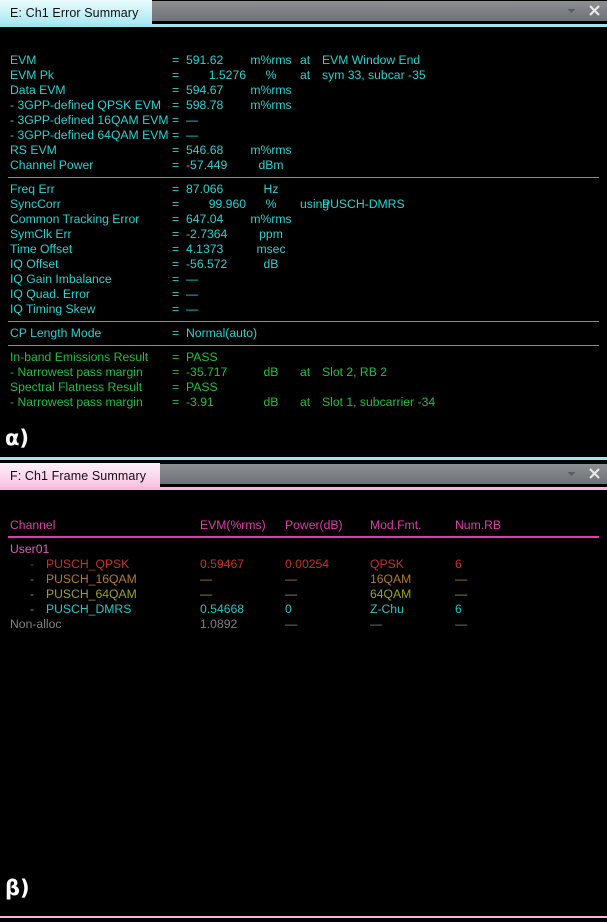  What do you see at coordinates (305, 402) in the screenshot?
I see `result-qualifier: at` at bounding box center [305, 402].